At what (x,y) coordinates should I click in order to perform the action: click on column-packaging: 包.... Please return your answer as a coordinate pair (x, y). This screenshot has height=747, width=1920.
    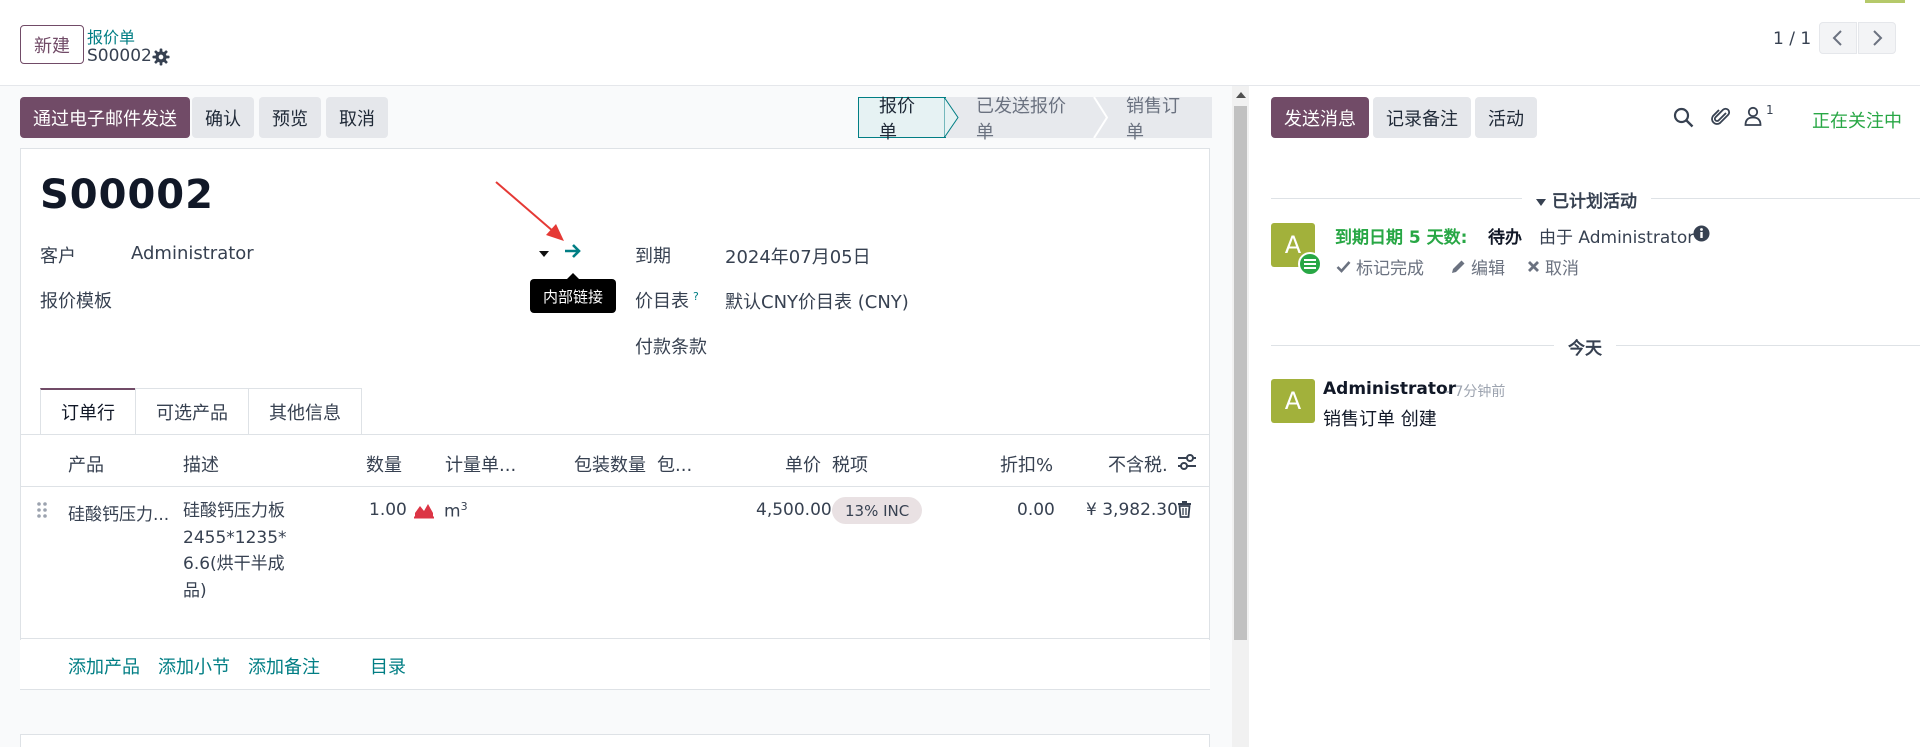
    Looking at the image, I should click on (674, 464).